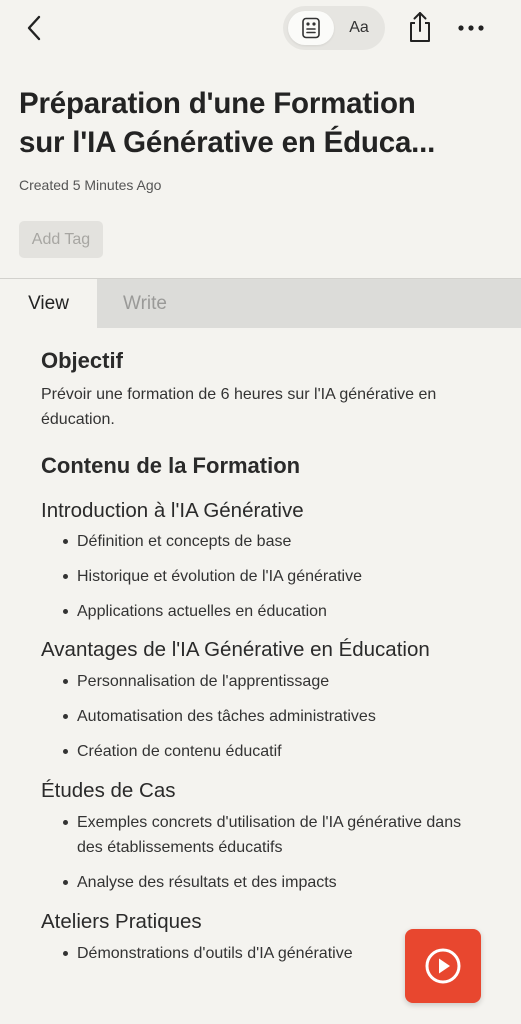 The height and width of the screenshot is (1024, 521). I want to click on created-timestamp: Created 5 Minutes Ago, so click(90, 185).